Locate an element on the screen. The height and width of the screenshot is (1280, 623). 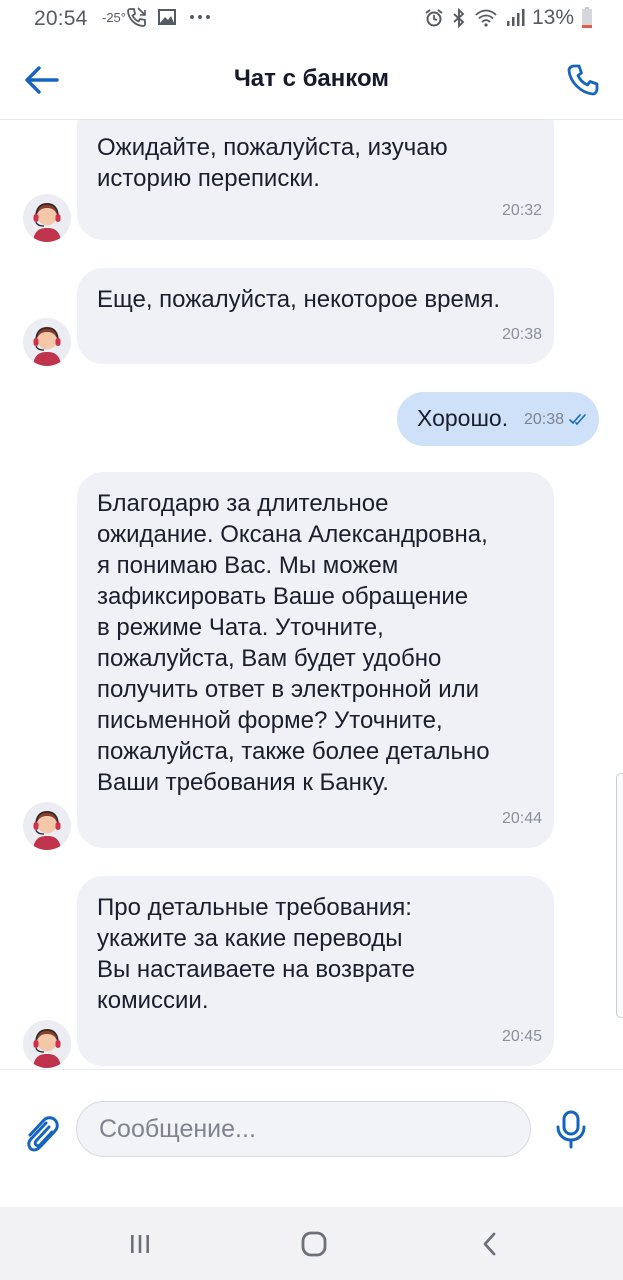
call-missed-icon is located at coordinates (136, 17).